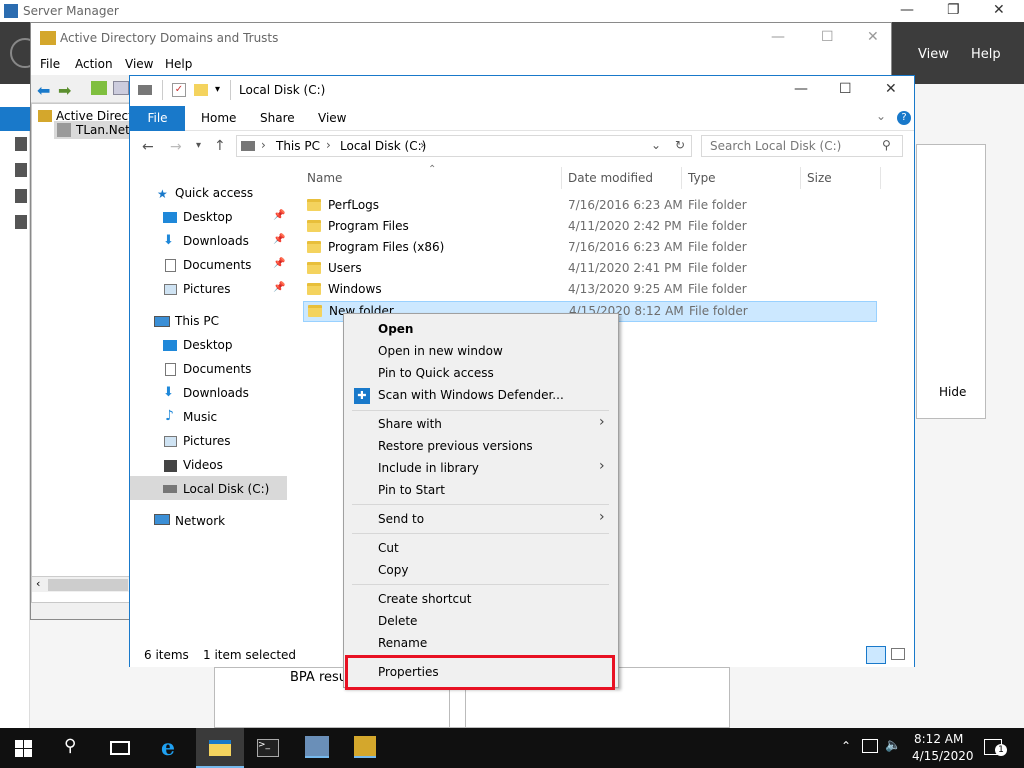  What do you see at coordinates (383, 146) in the screenshot?
I see `breadcrumb-local-disk: Local Disk (C:)` at bounding box center [383, 146].